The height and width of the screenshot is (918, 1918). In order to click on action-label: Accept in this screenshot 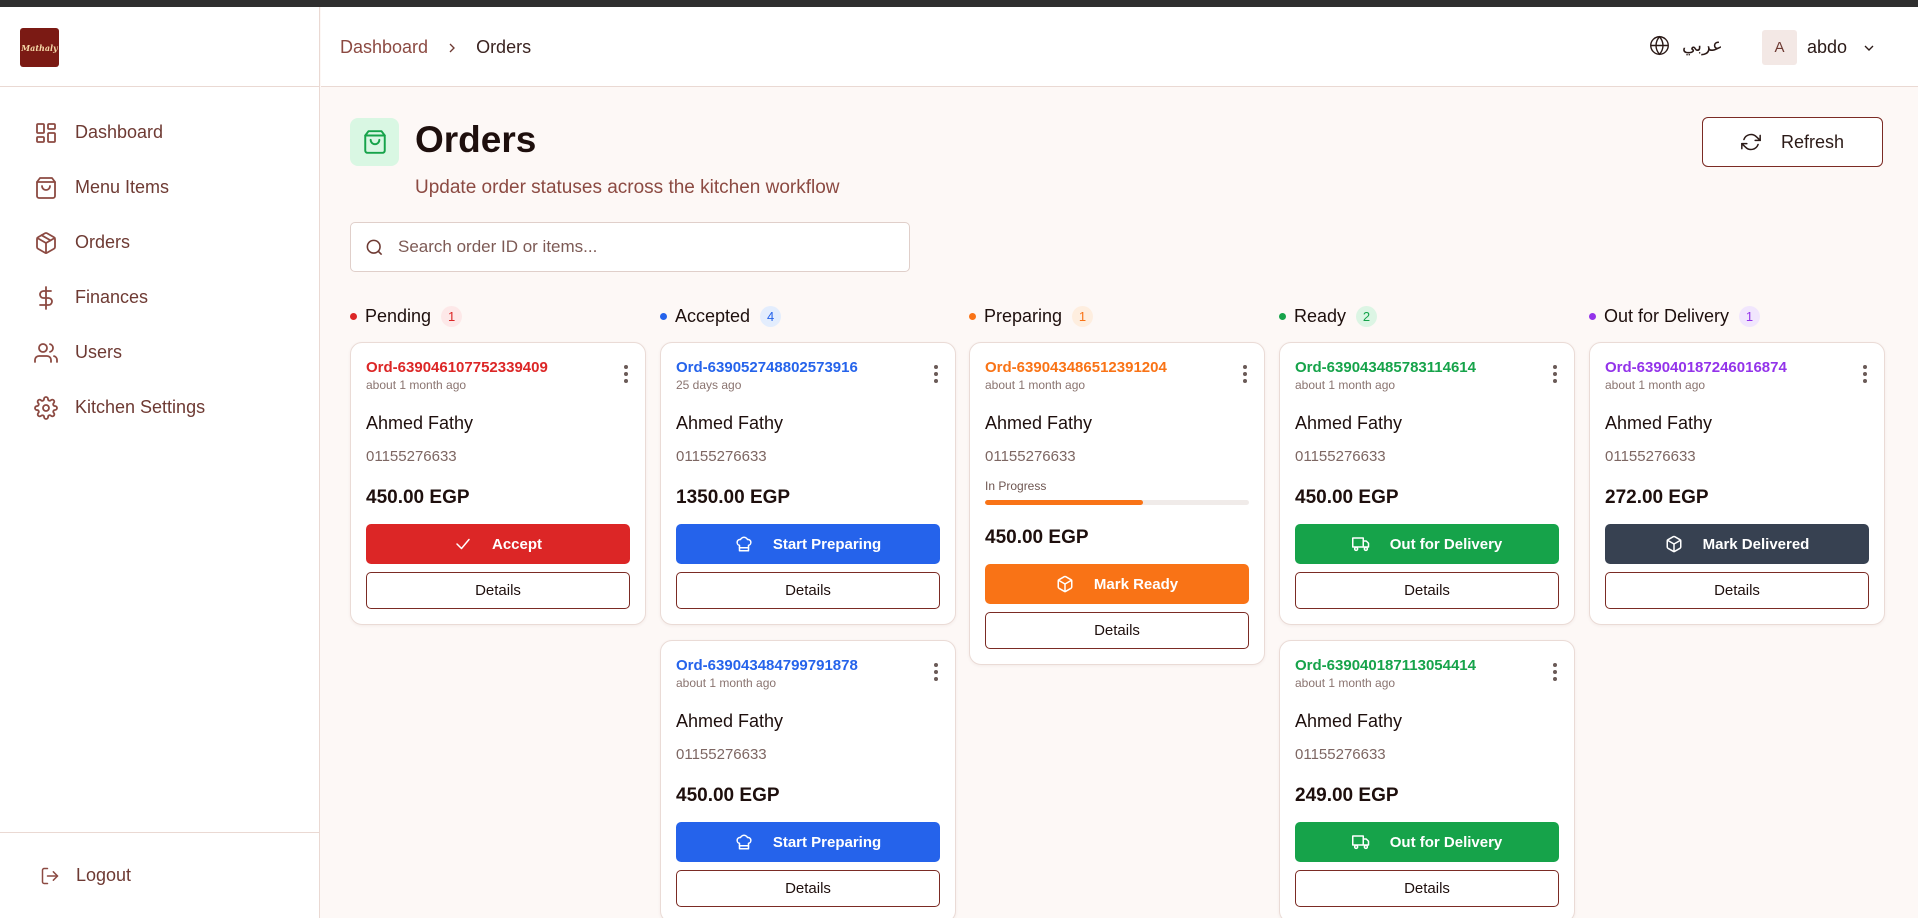, I will do `click(517, 544)`.